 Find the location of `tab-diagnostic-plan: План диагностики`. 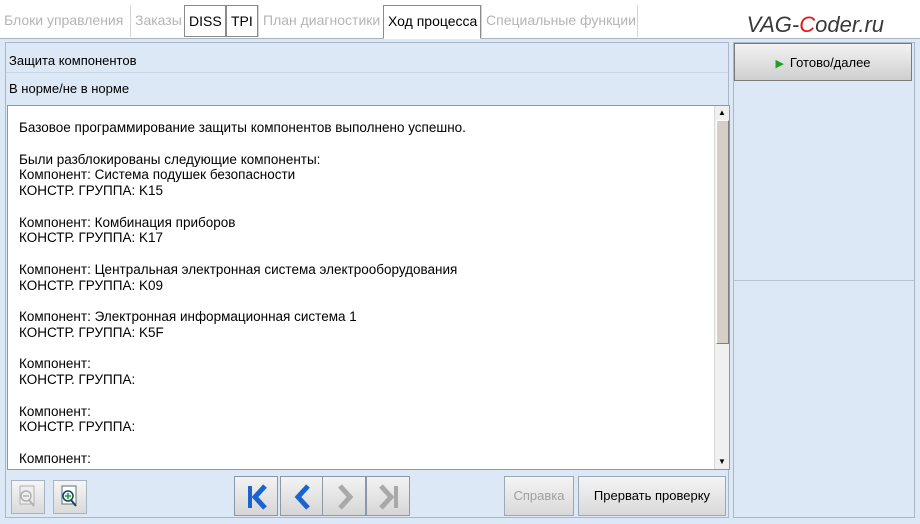

tab-diagnostic-plan: План диагностики is located at coordinates (320, 21).